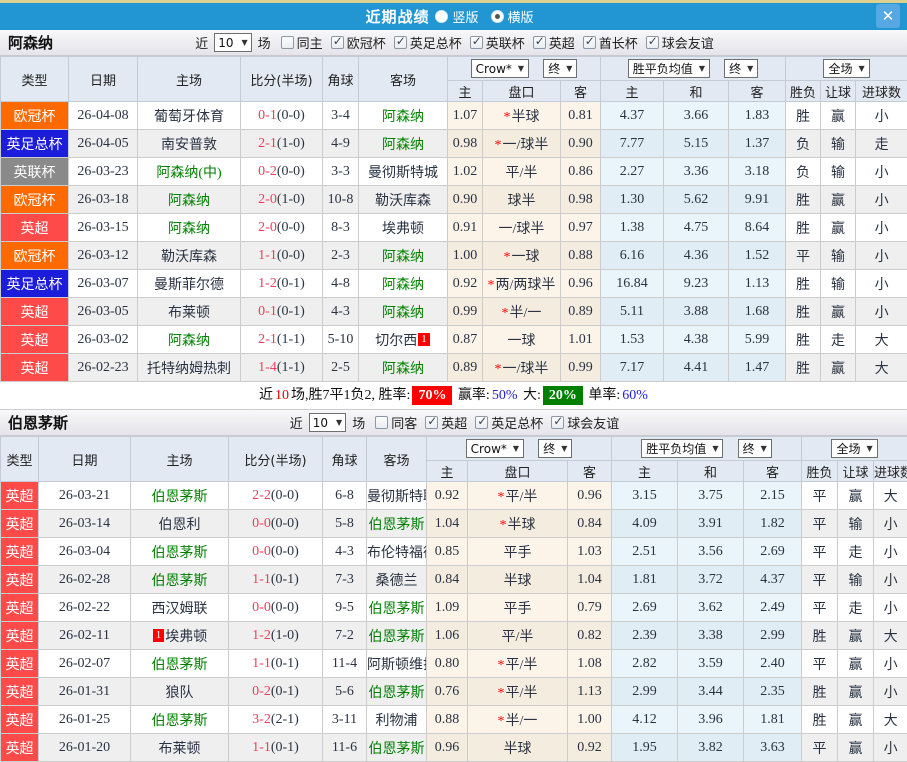 This screenshot has height=762, width=907. I want to click on home-team-name: 西汉姆联, so click(180, 609).